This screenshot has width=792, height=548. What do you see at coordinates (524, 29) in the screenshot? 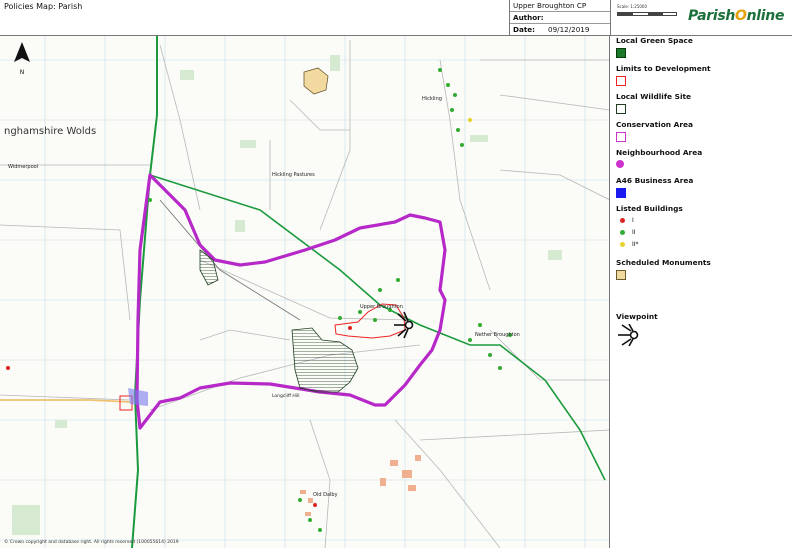
I see `date-label: Date:` at bounding box center [524, 29].